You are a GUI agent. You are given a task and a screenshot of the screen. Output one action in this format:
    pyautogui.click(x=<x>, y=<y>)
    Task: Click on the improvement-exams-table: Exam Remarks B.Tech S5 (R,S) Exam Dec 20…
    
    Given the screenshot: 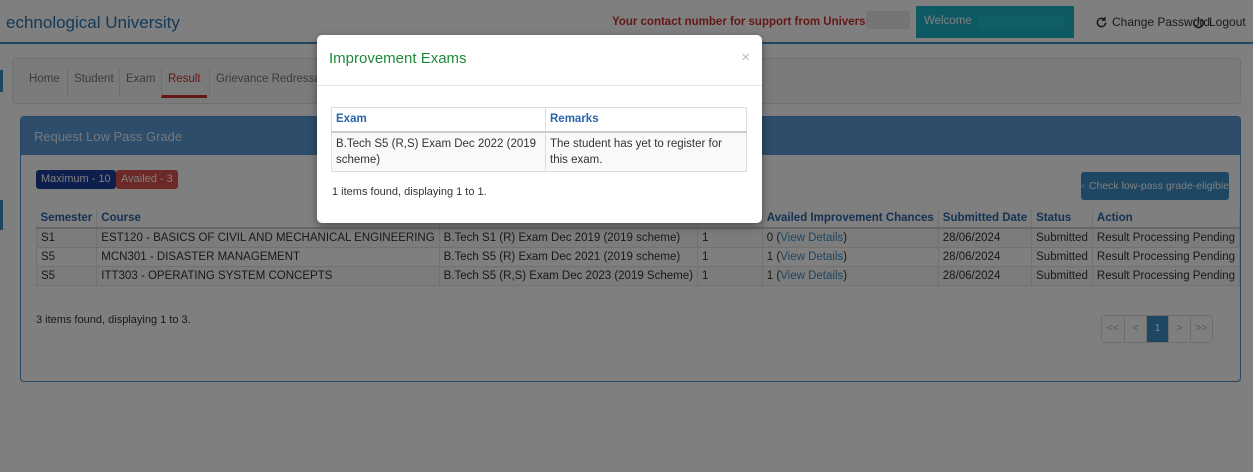 What is the action you would take?
    pyautogui.click(x=539, y=139)
    